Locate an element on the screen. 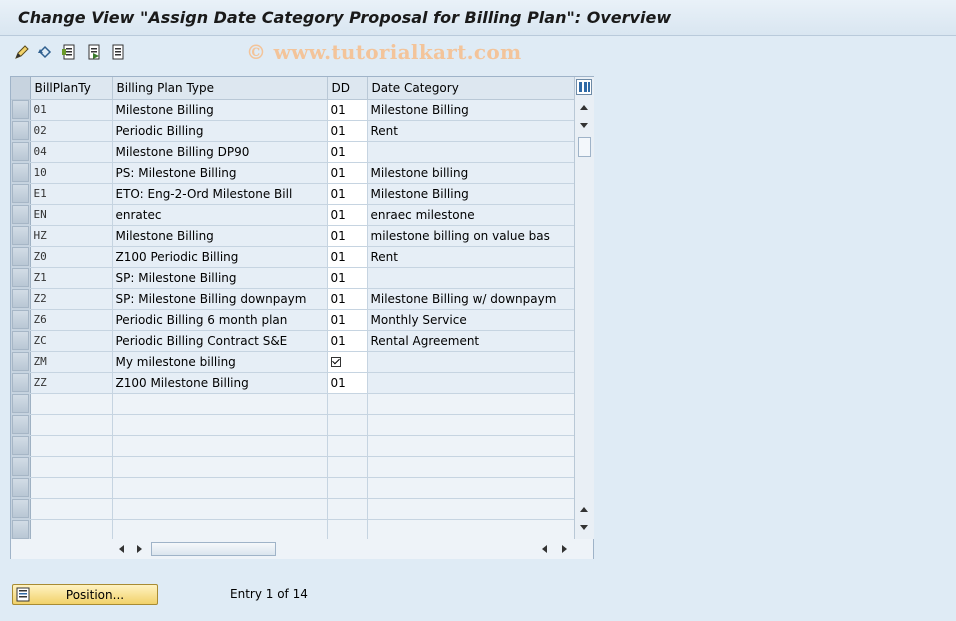 This screenshot has width=956, height=621. select-all-header is located at coordinates (21, 88).